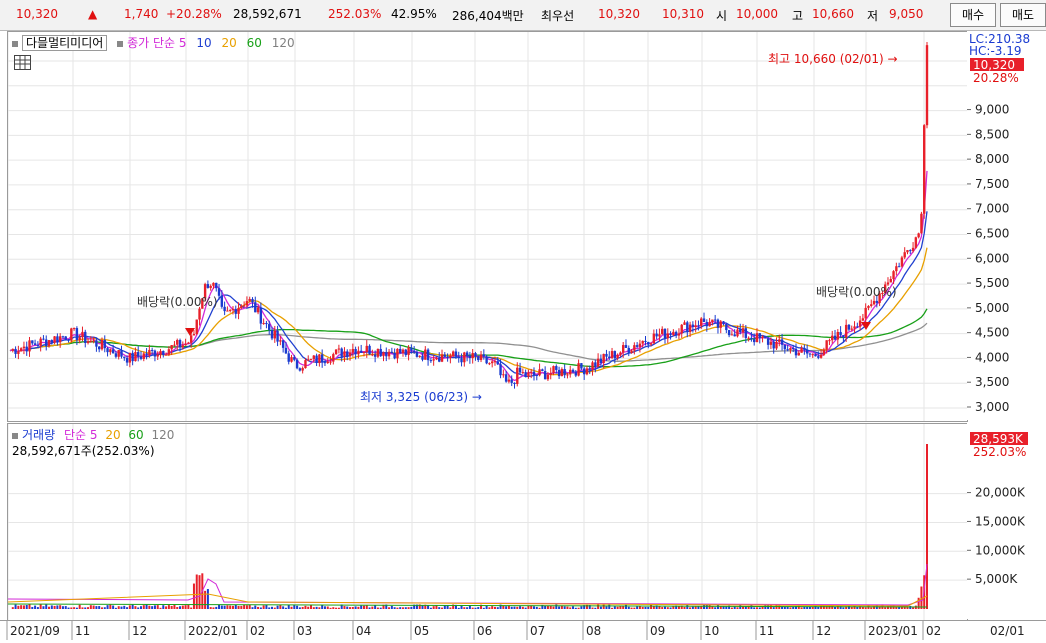 This screenshot has height=643, width=1046. I want to click on table-grid-icon, so click(22, 62).